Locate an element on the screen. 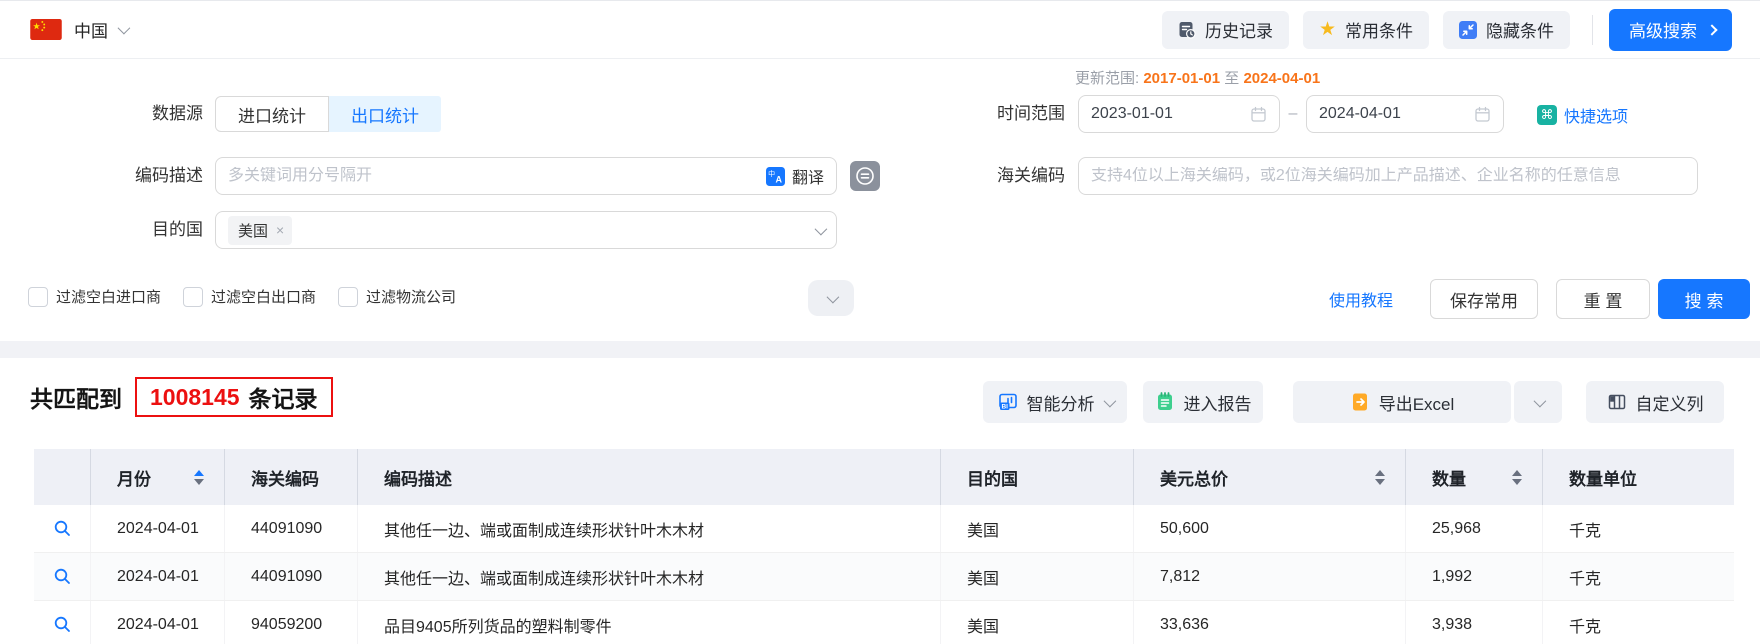 This screenshot has height=644, width=1760. expand-filters-button is located at coordinates (831, 298).